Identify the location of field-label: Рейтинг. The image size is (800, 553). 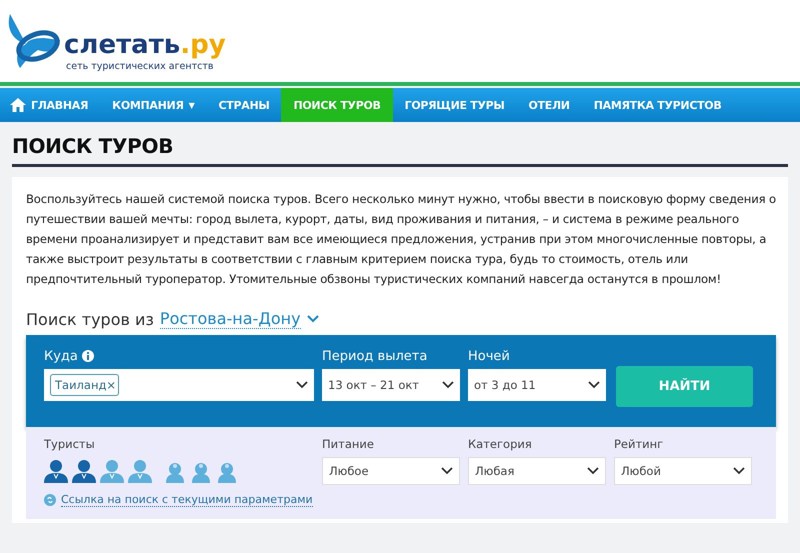
(639, 445).